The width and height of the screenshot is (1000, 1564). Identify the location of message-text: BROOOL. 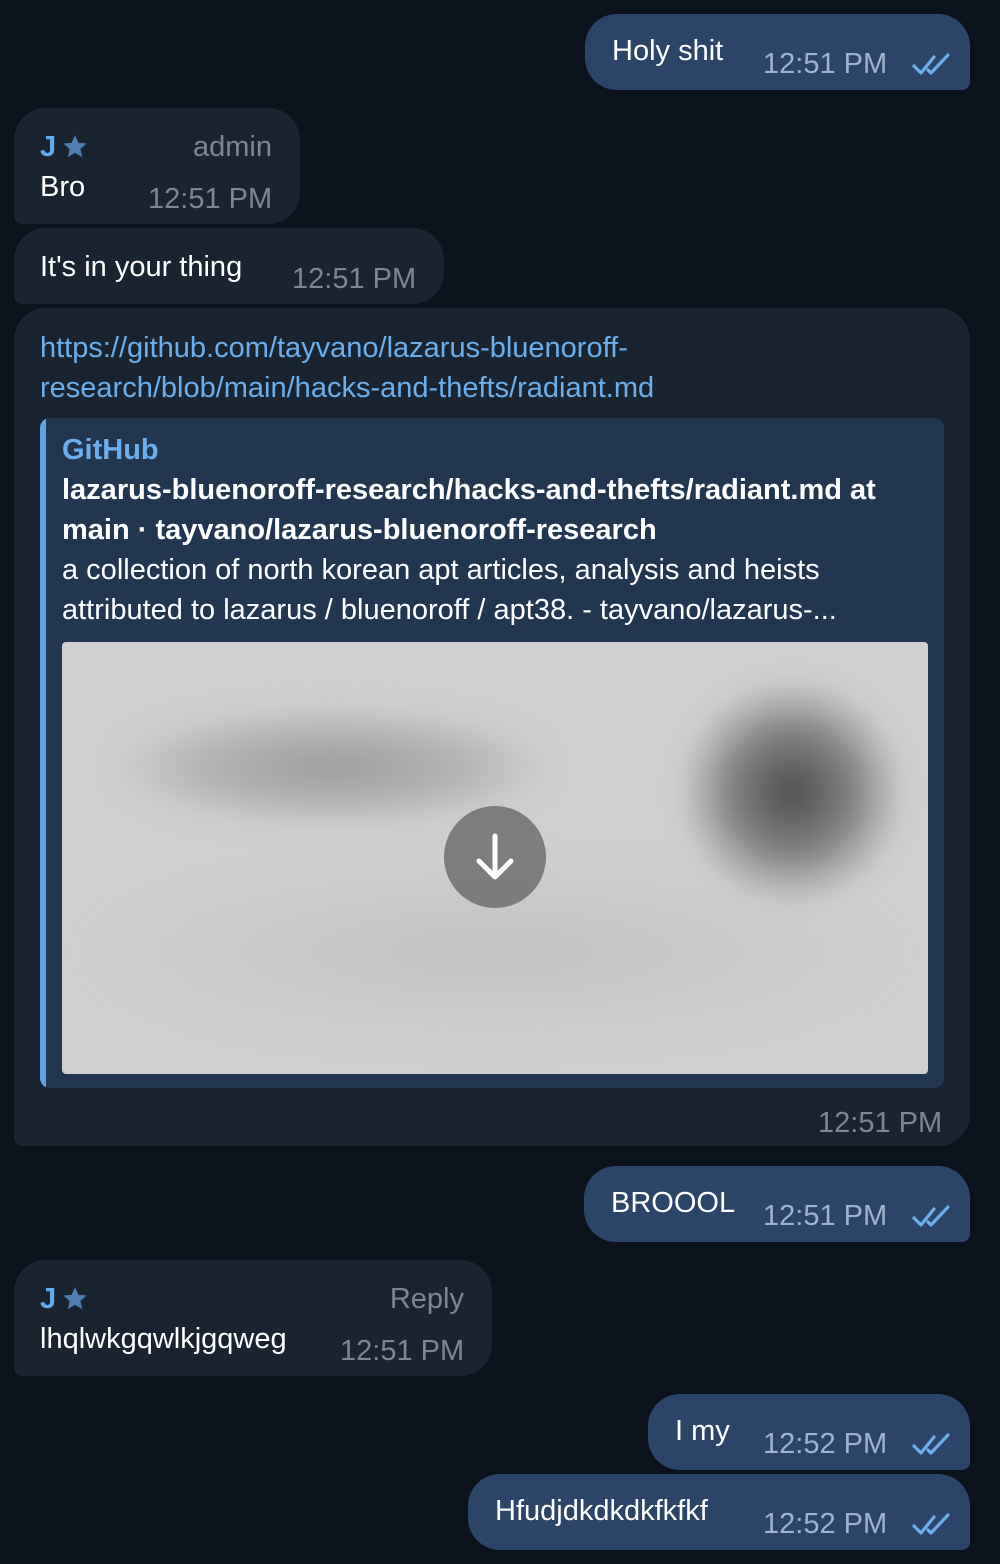
(673, 1203).